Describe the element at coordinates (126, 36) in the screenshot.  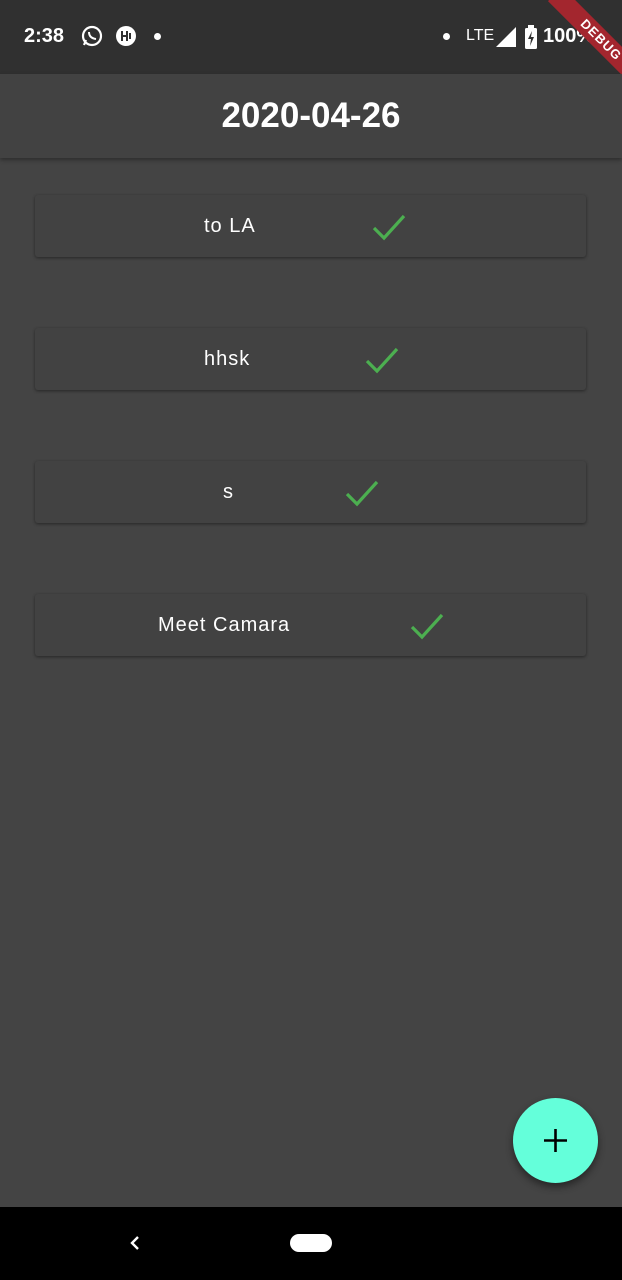
I see `app-notification-icon` at that location.